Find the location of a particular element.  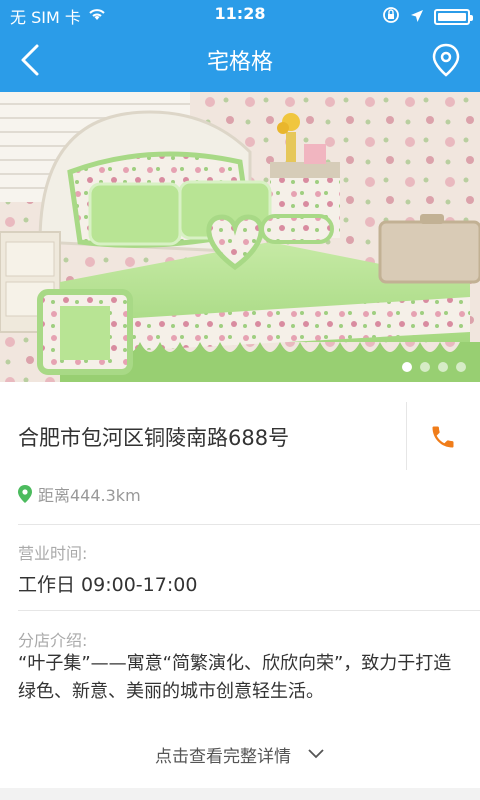

location-button is located at coordinates (446, 60).